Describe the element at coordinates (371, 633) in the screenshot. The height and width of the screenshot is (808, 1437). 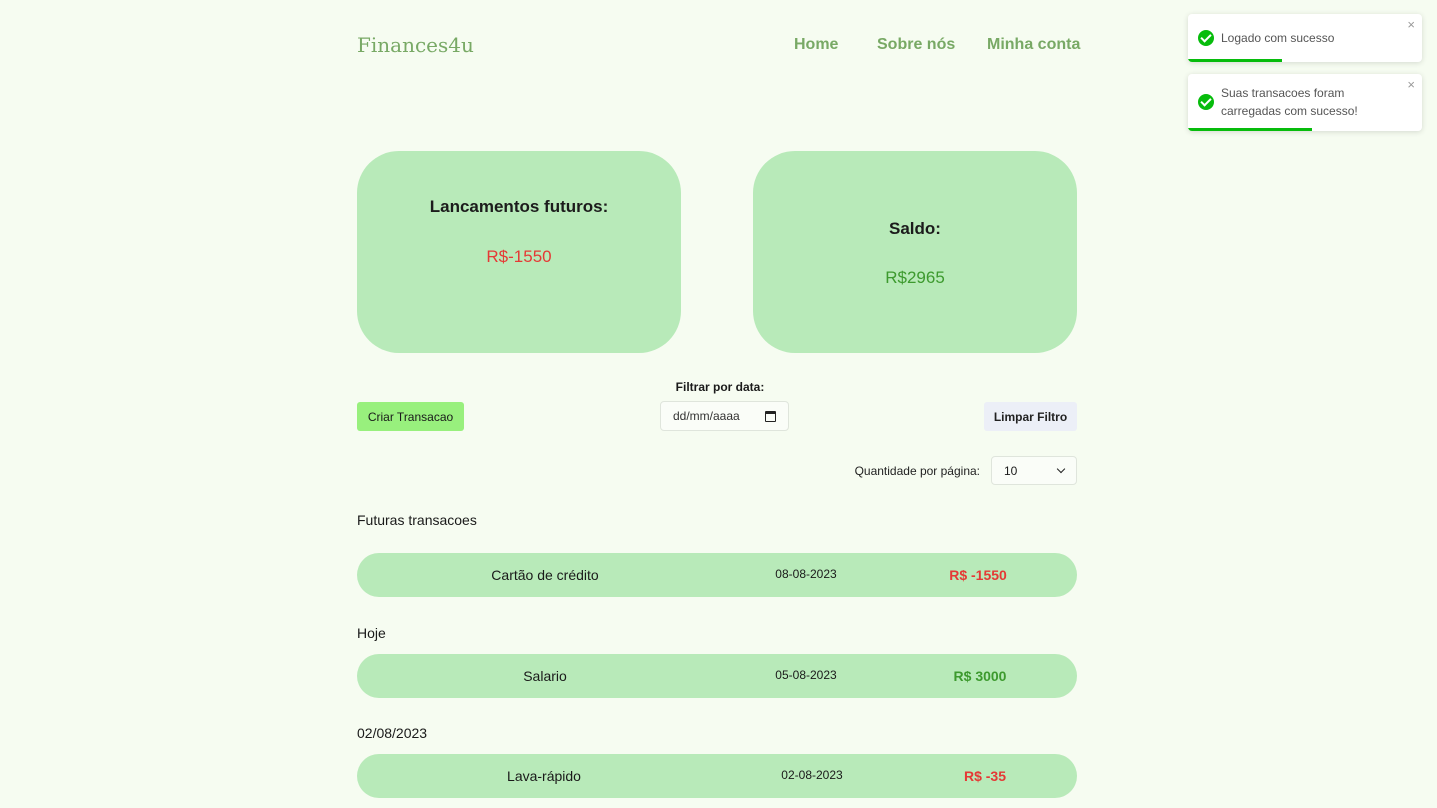
I see `section-title-hoje: Hoje` at that location.